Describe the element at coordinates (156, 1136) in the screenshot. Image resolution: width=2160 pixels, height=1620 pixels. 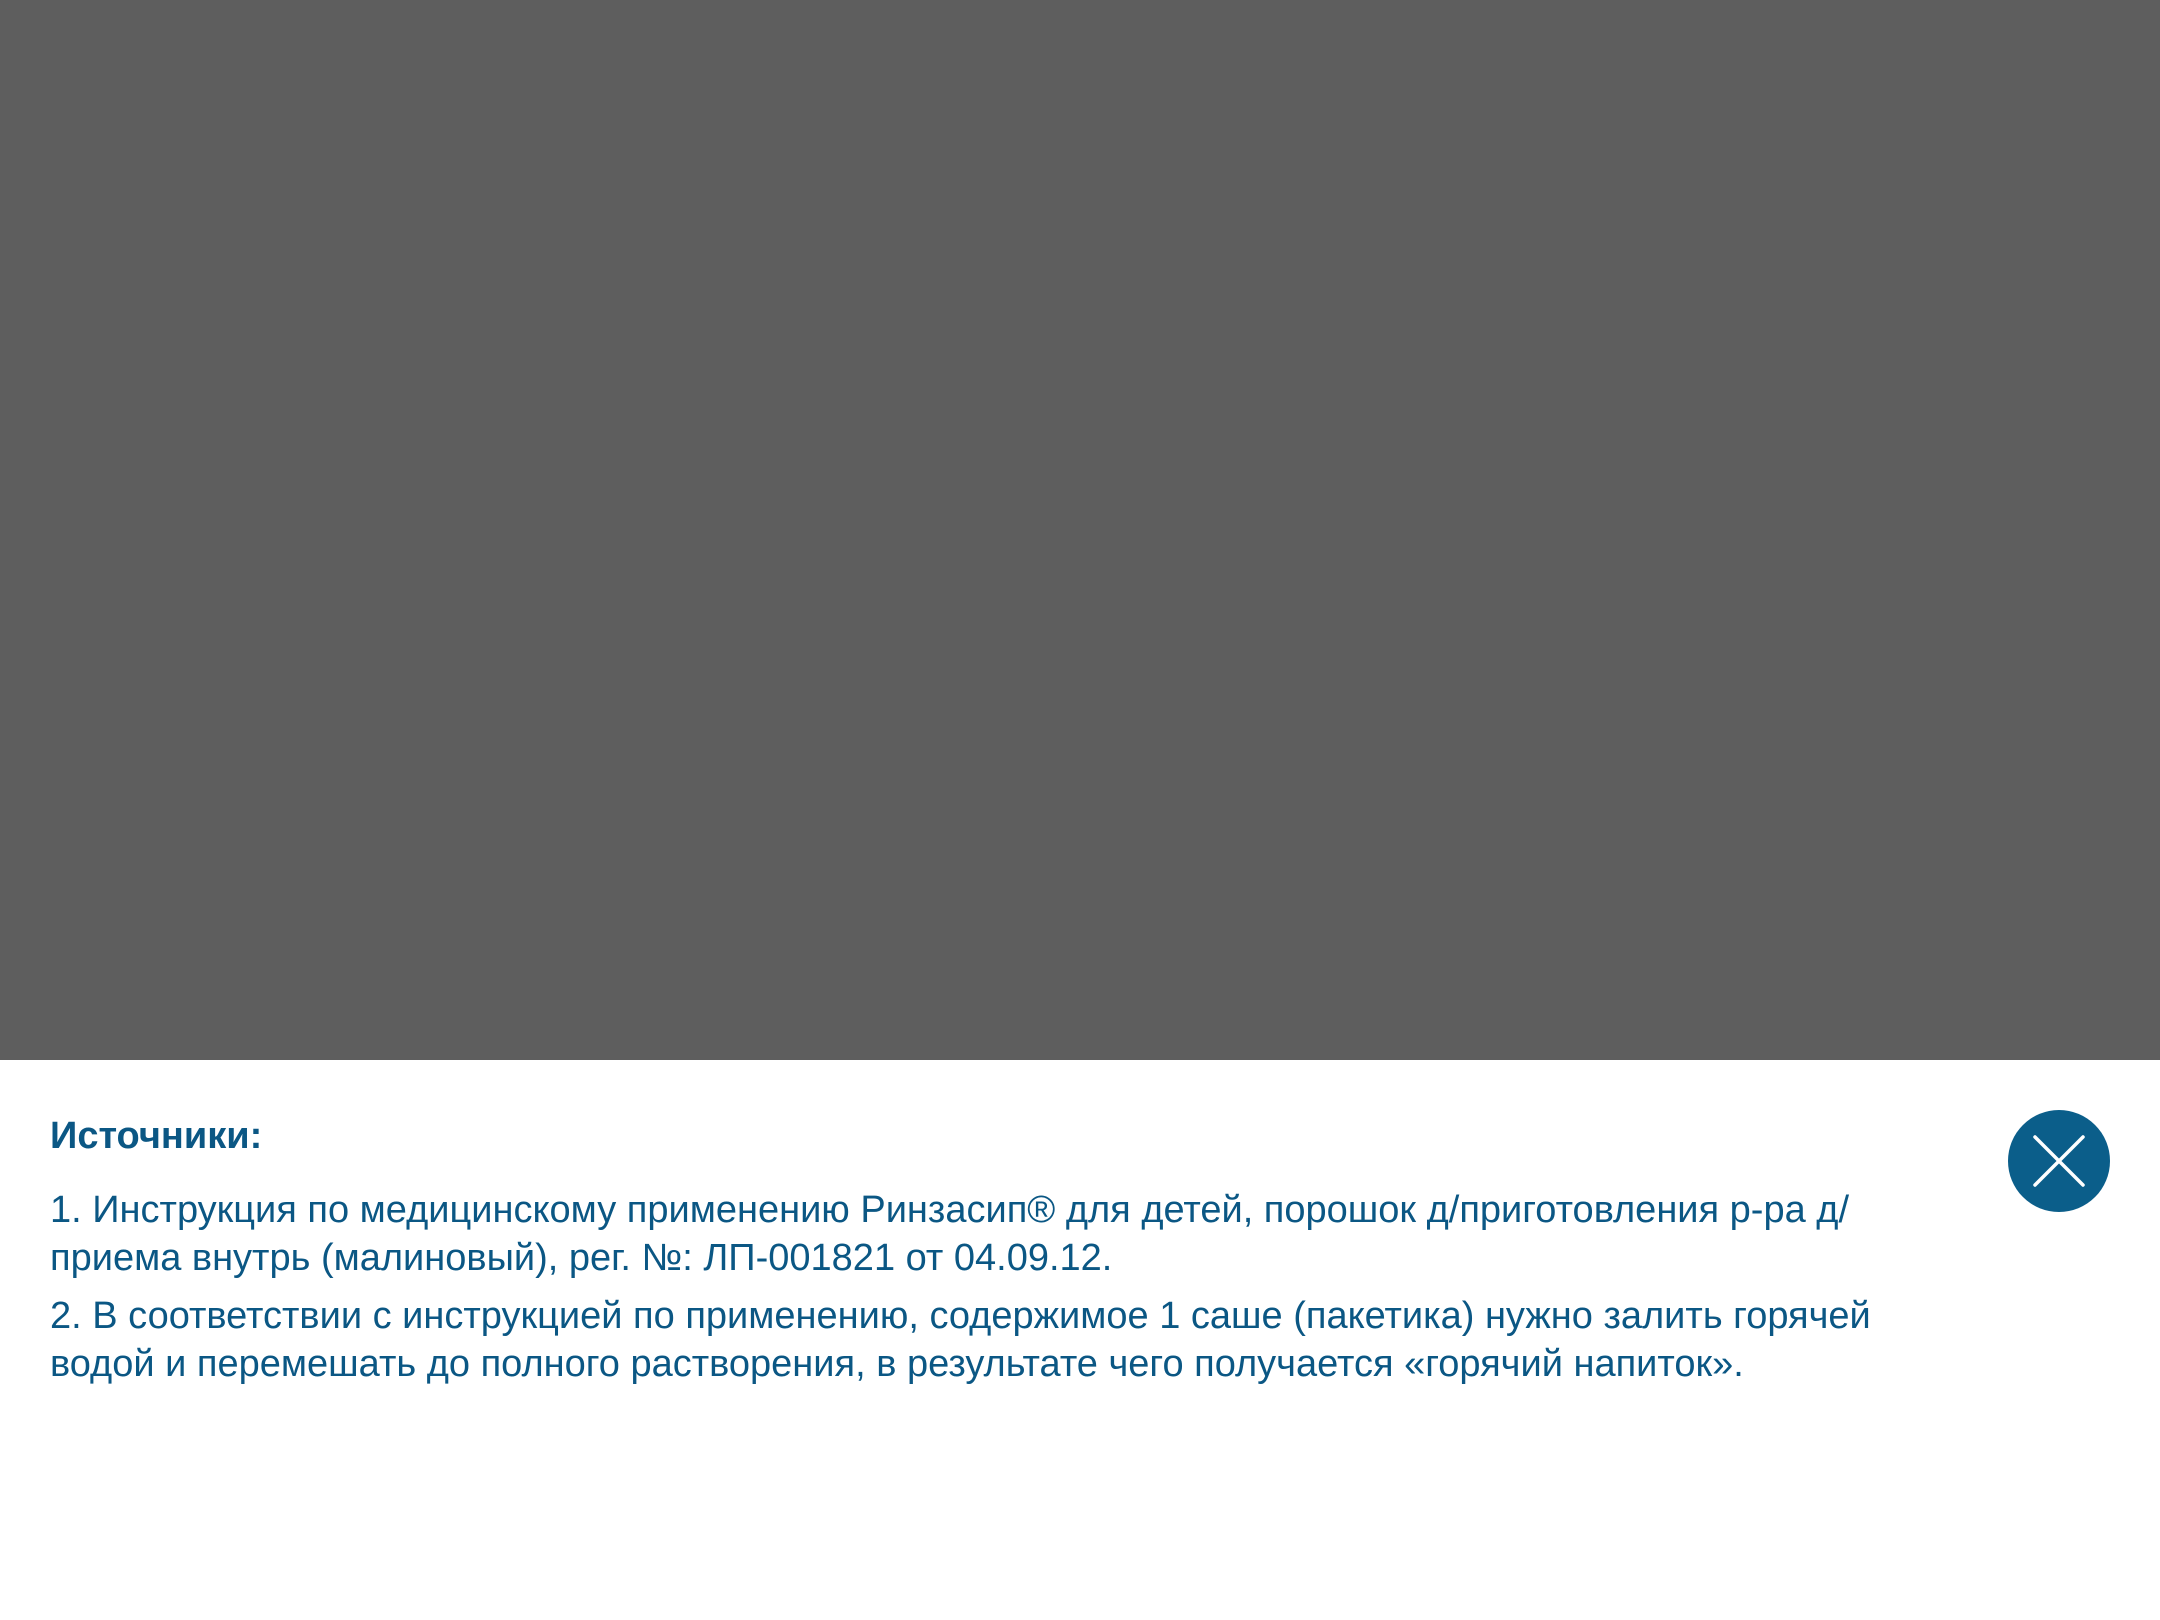
I see `sources-title: Источники:` at that location.